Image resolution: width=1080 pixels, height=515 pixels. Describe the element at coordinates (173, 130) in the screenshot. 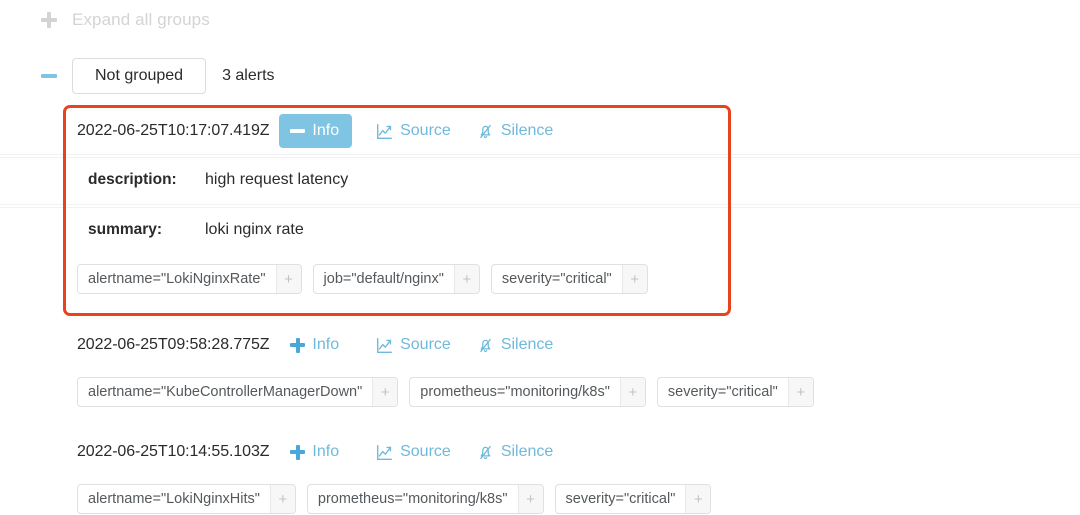

I see `alert-timestamp: 2022-06-25T10:17:07.419Z` at that location.